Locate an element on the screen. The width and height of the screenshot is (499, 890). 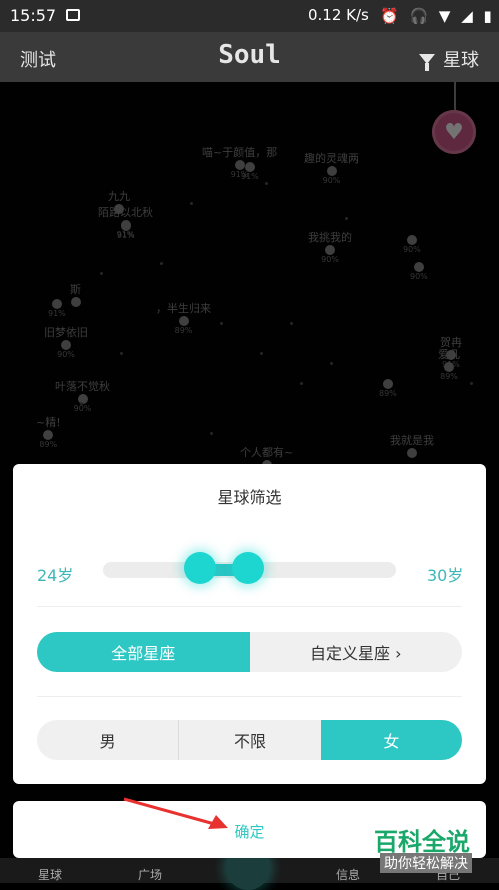
network-speed: 0.12 K/s is located at coordinates (338, 15).